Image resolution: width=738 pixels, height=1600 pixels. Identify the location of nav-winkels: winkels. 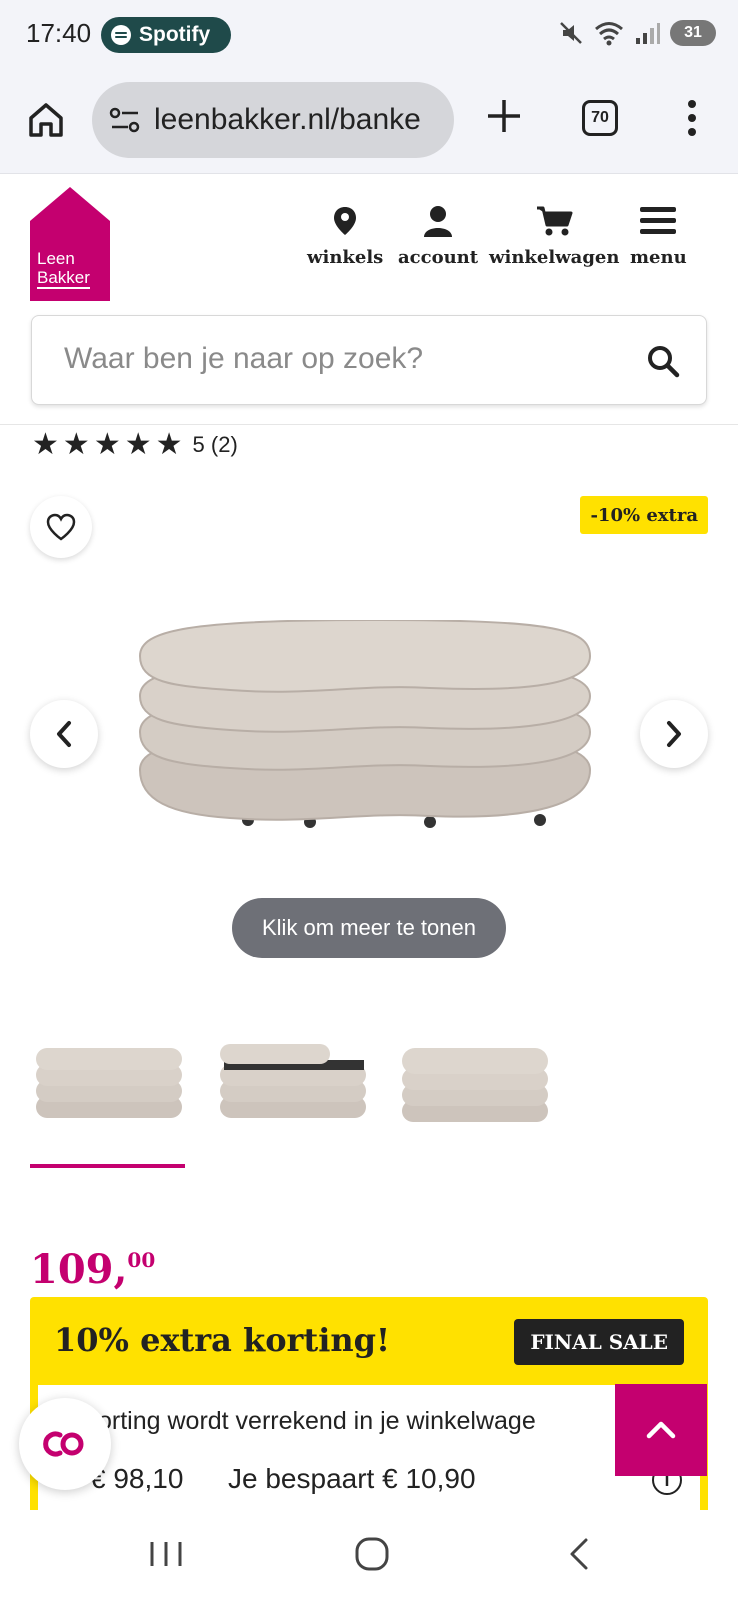
(345, 236).